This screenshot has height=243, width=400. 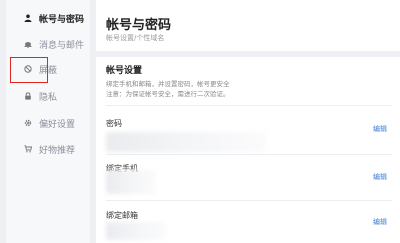 I want to click on bell-icon, so click(x=28, y=44).